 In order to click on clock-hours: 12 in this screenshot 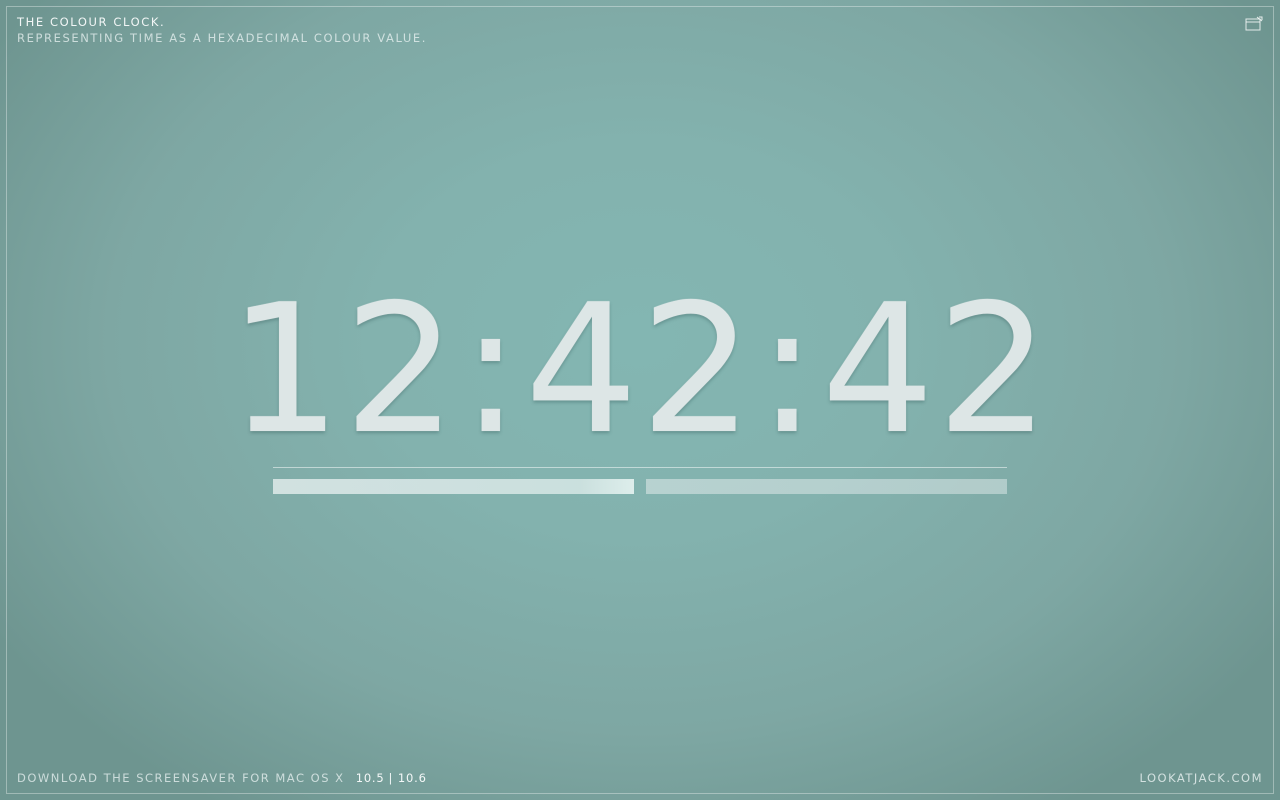, I will do `click(343, 369)`.